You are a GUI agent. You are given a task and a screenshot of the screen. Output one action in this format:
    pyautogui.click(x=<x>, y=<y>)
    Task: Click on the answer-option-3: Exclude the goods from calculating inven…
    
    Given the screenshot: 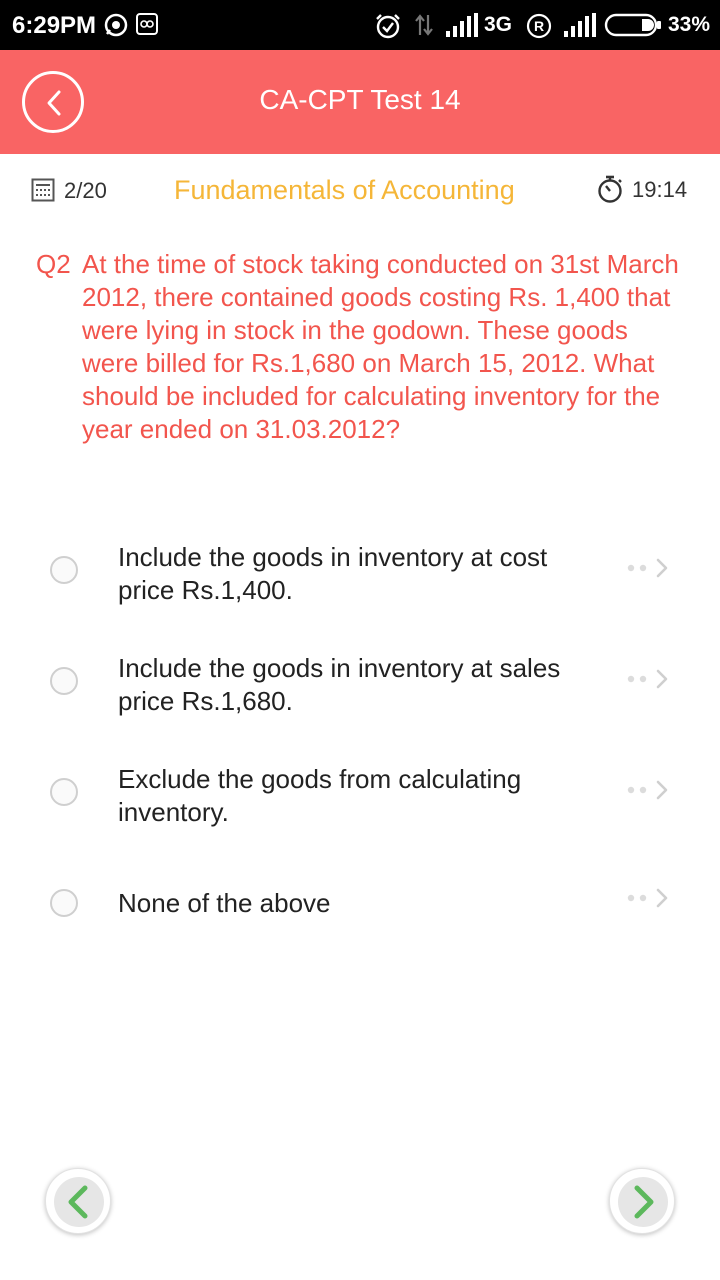 What is the action you would take?
    pyautogui.click(x=360, y=810)
    